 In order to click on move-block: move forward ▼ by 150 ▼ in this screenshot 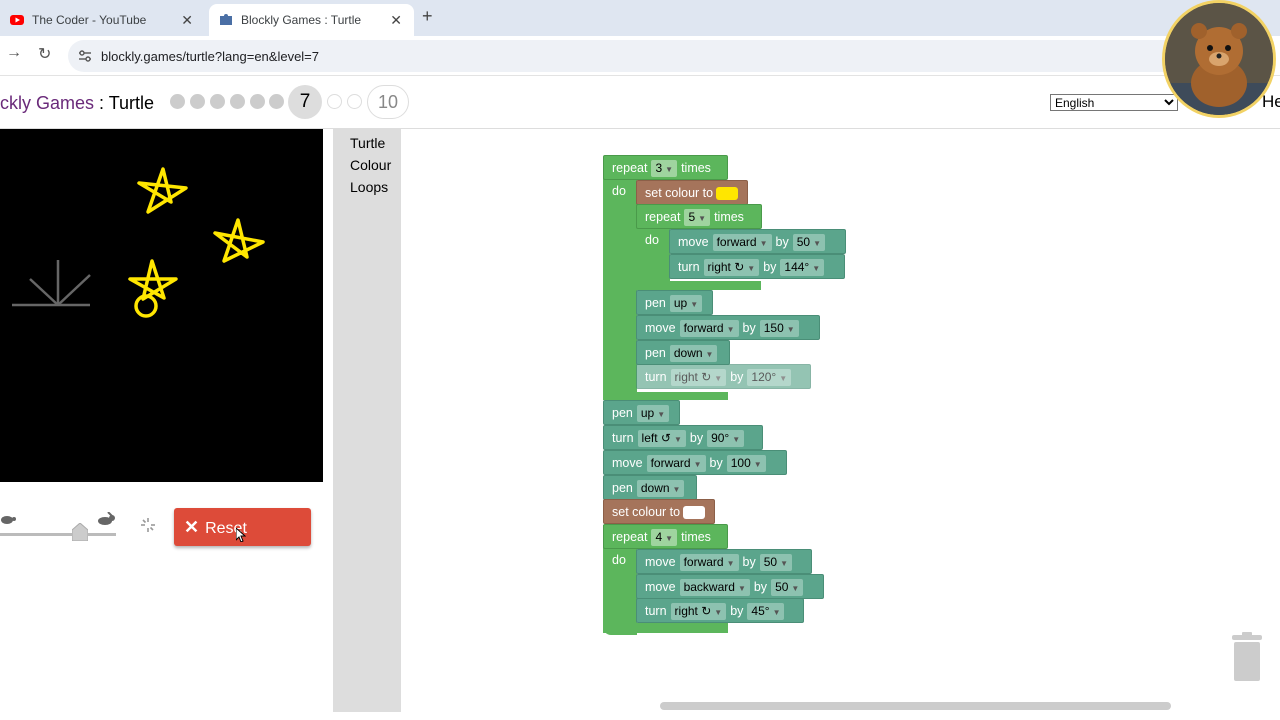, I will do `click(728, 327)`.